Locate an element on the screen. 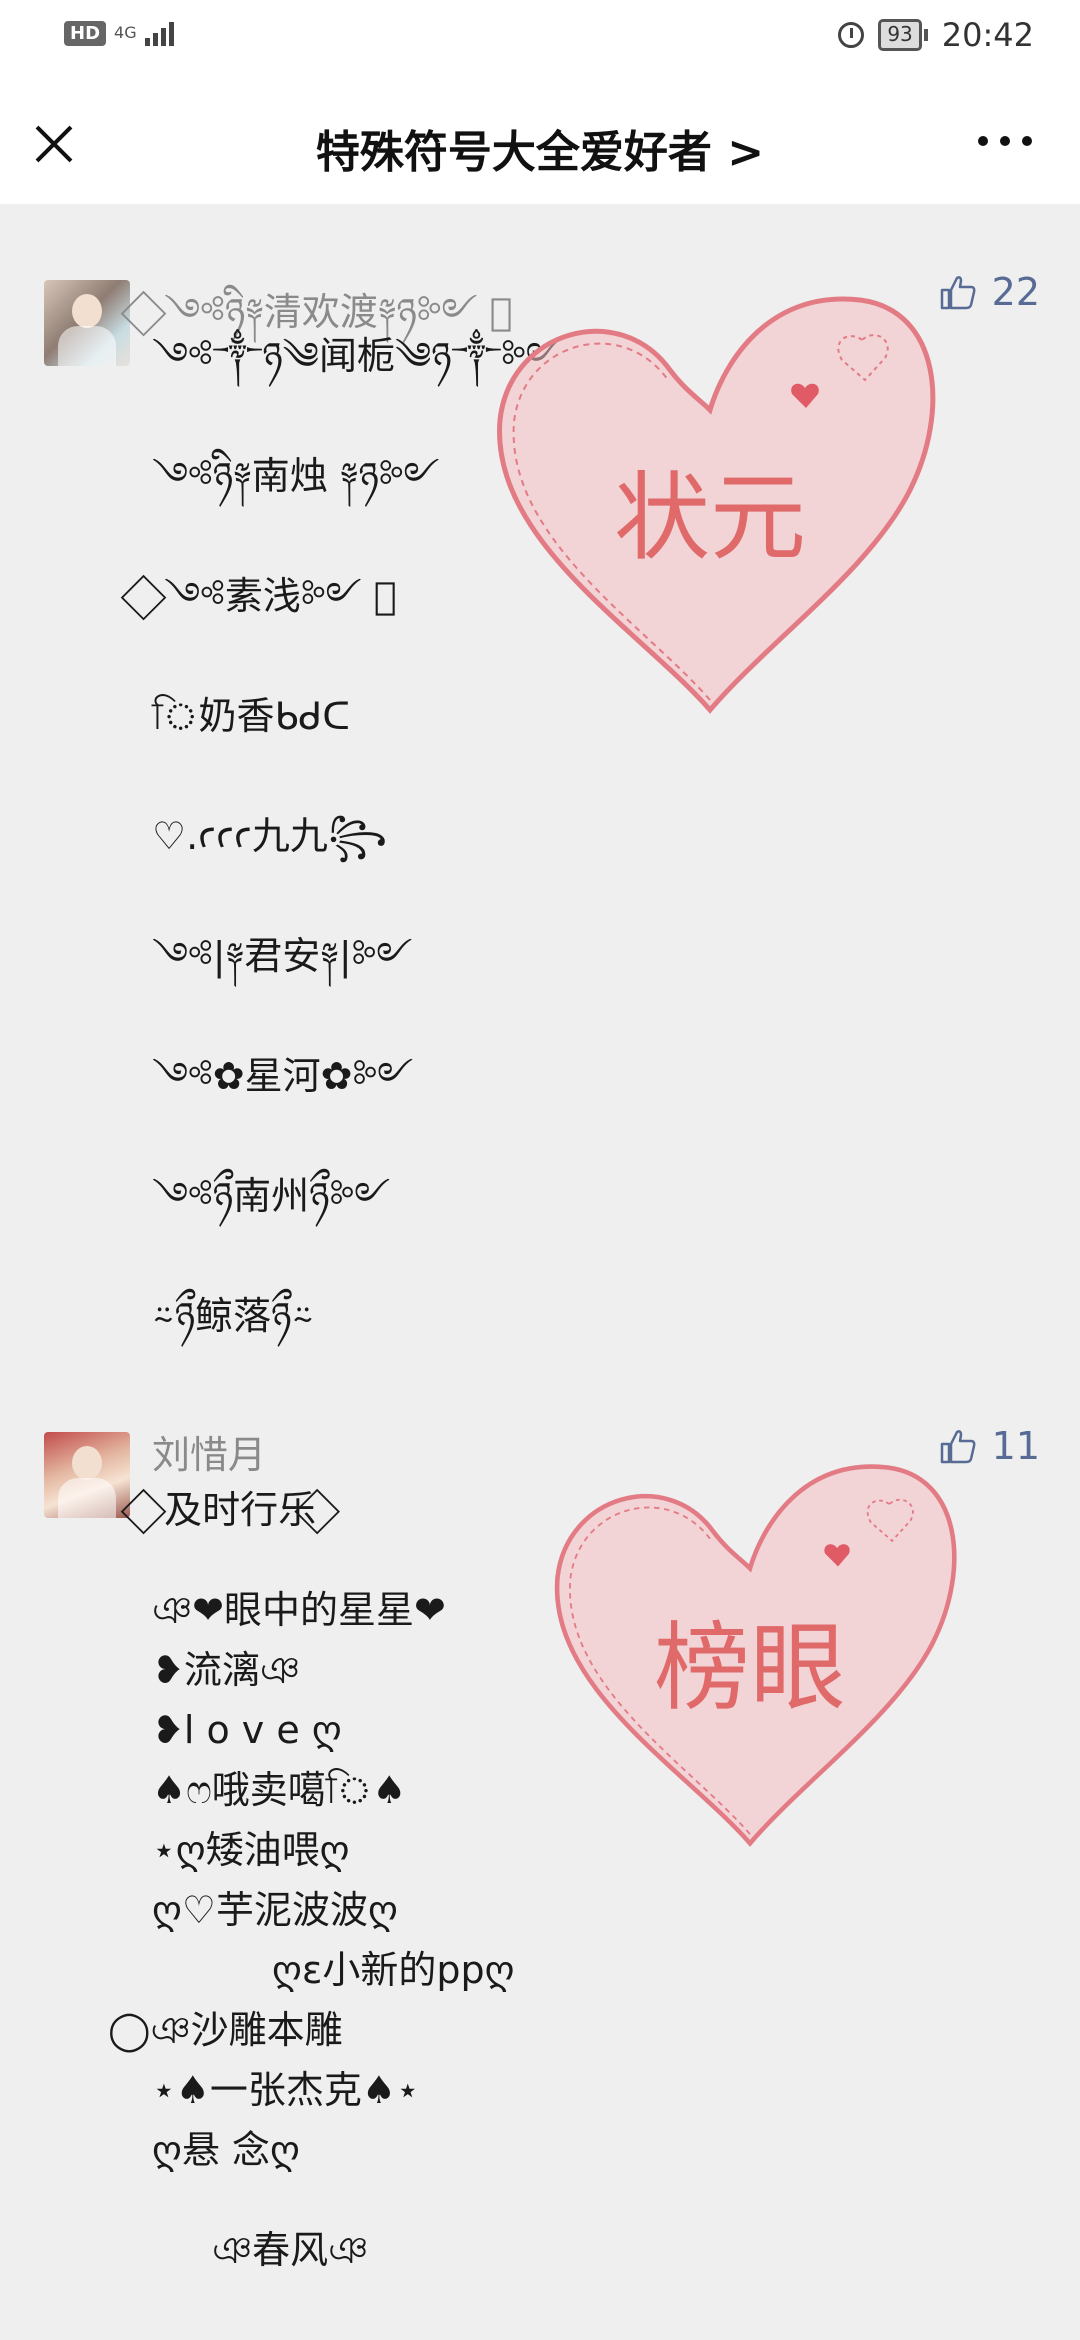 The image size is (1080, 2340). hd-badge: HD is located at coordinates (85, 33).